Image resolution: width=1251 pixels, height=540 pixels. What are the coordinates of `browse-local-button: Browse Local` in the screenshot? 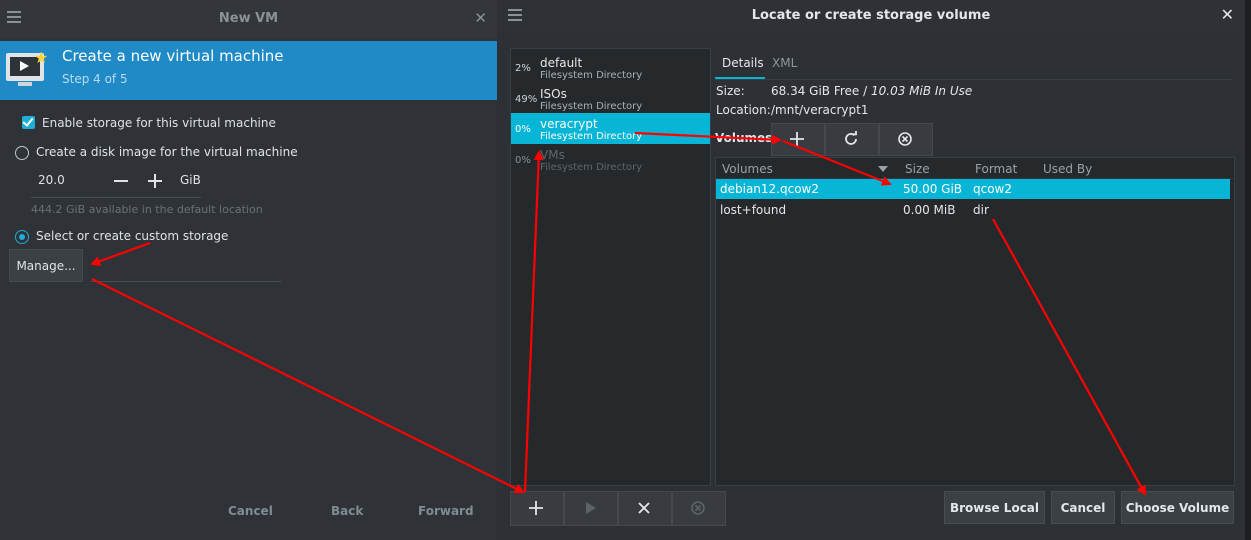 It's located at (994, 507).